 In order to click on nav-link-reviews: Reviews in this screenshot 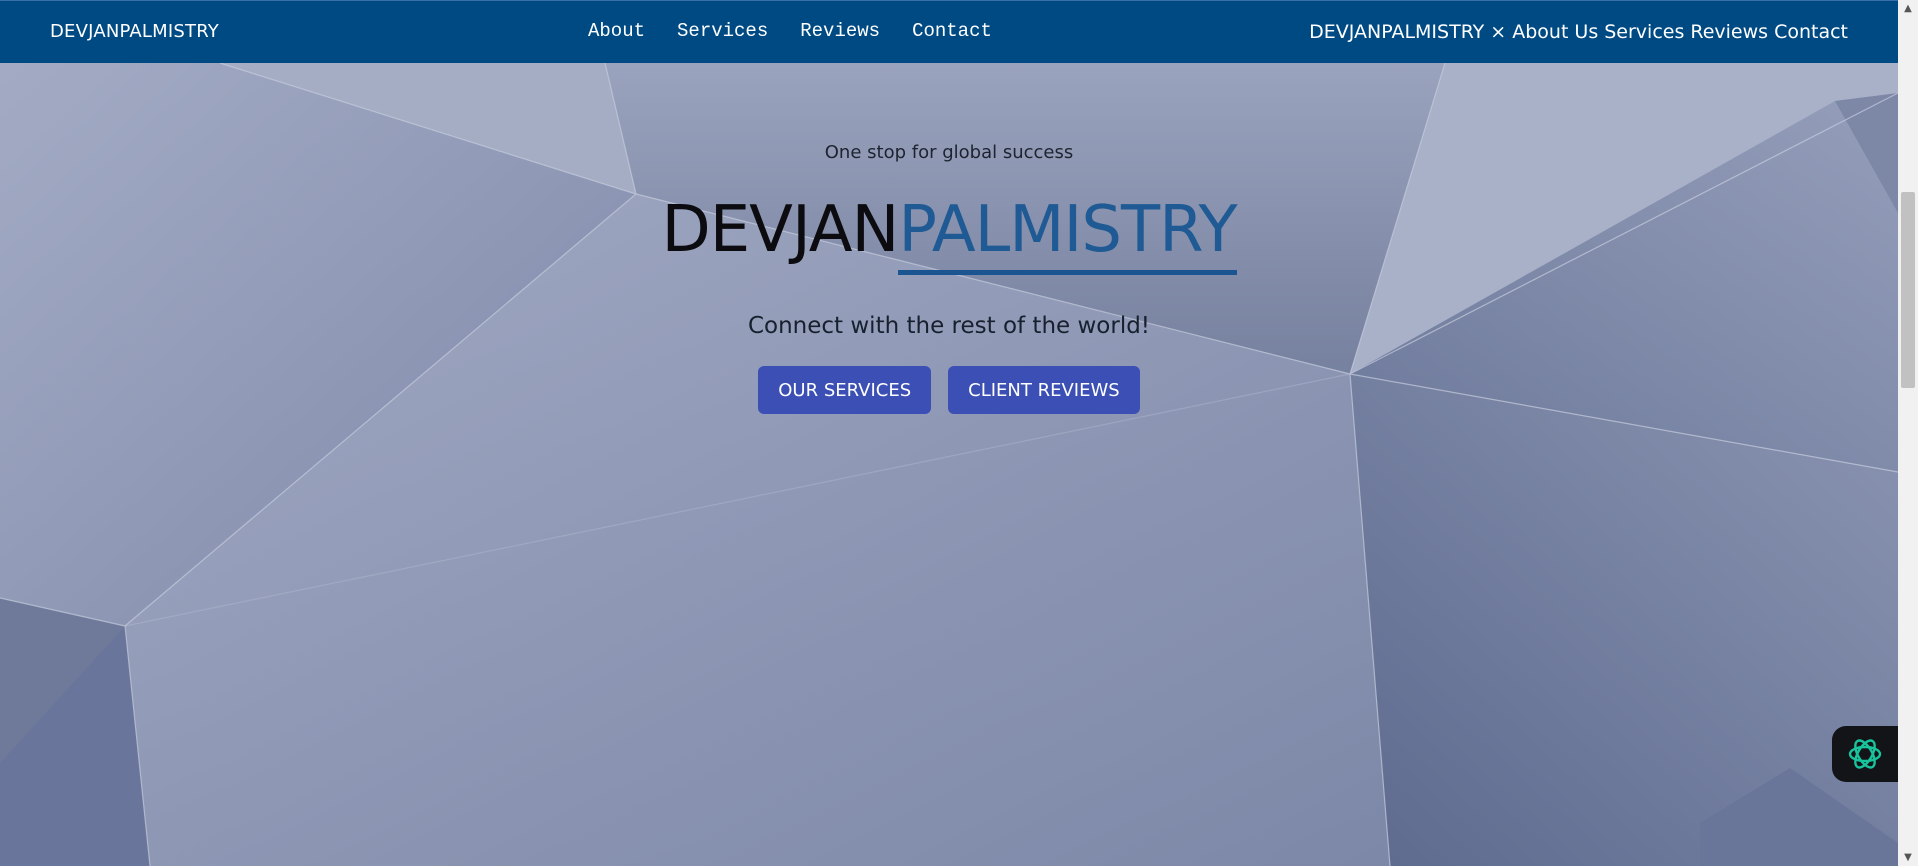, I will do `click(840, 31)`.